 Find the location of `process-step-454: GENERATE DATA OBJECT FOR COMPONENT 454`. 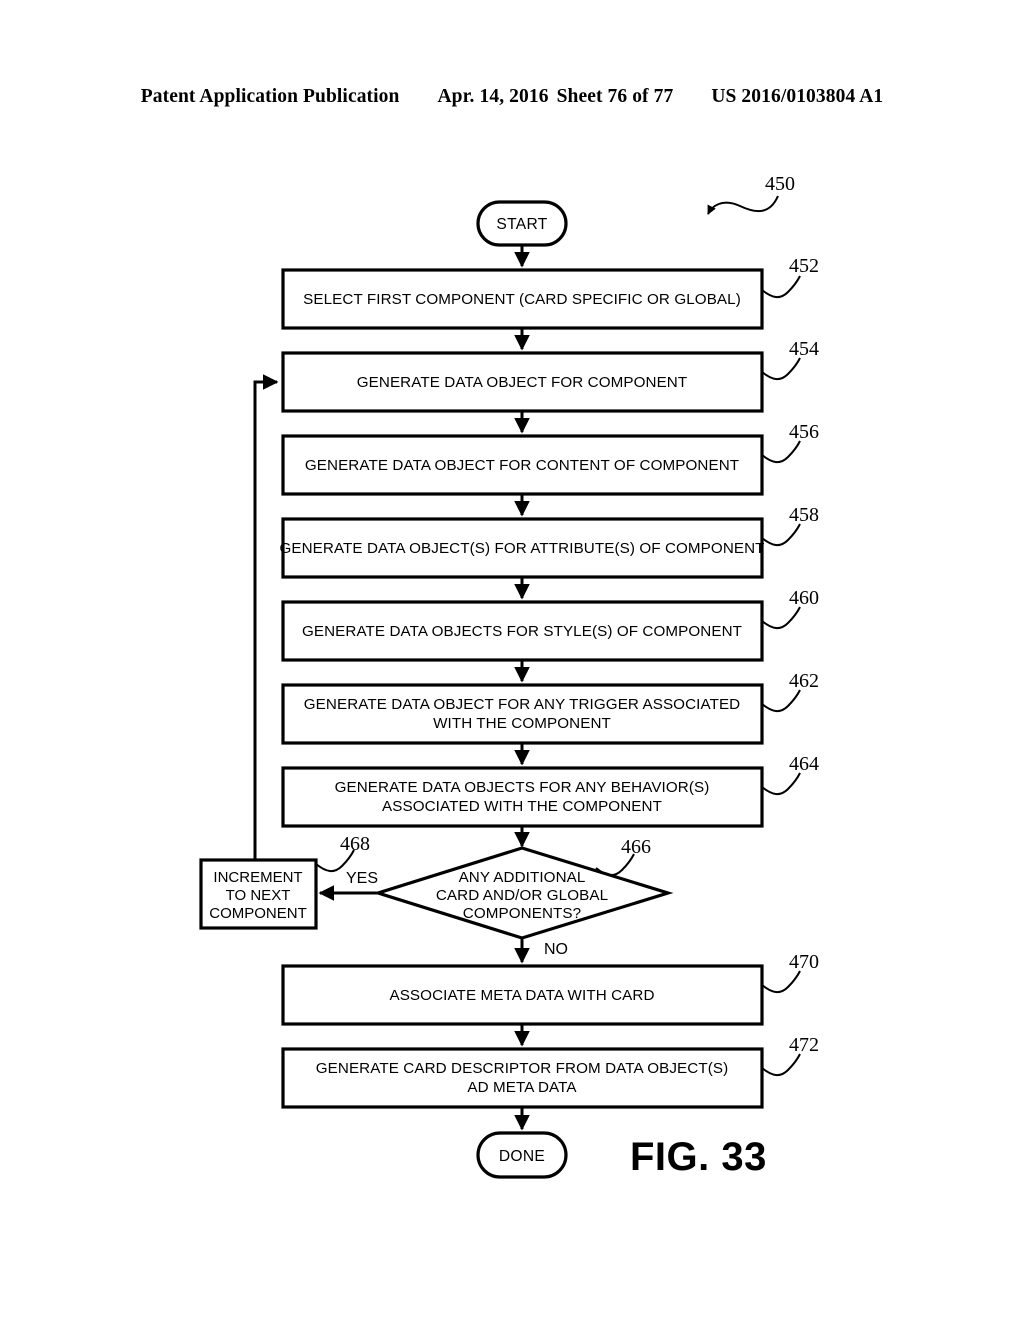

process-step-454: GENERATE DATA OBJECT FOR COMPONENT 454 is located at coordinates (550, 375).